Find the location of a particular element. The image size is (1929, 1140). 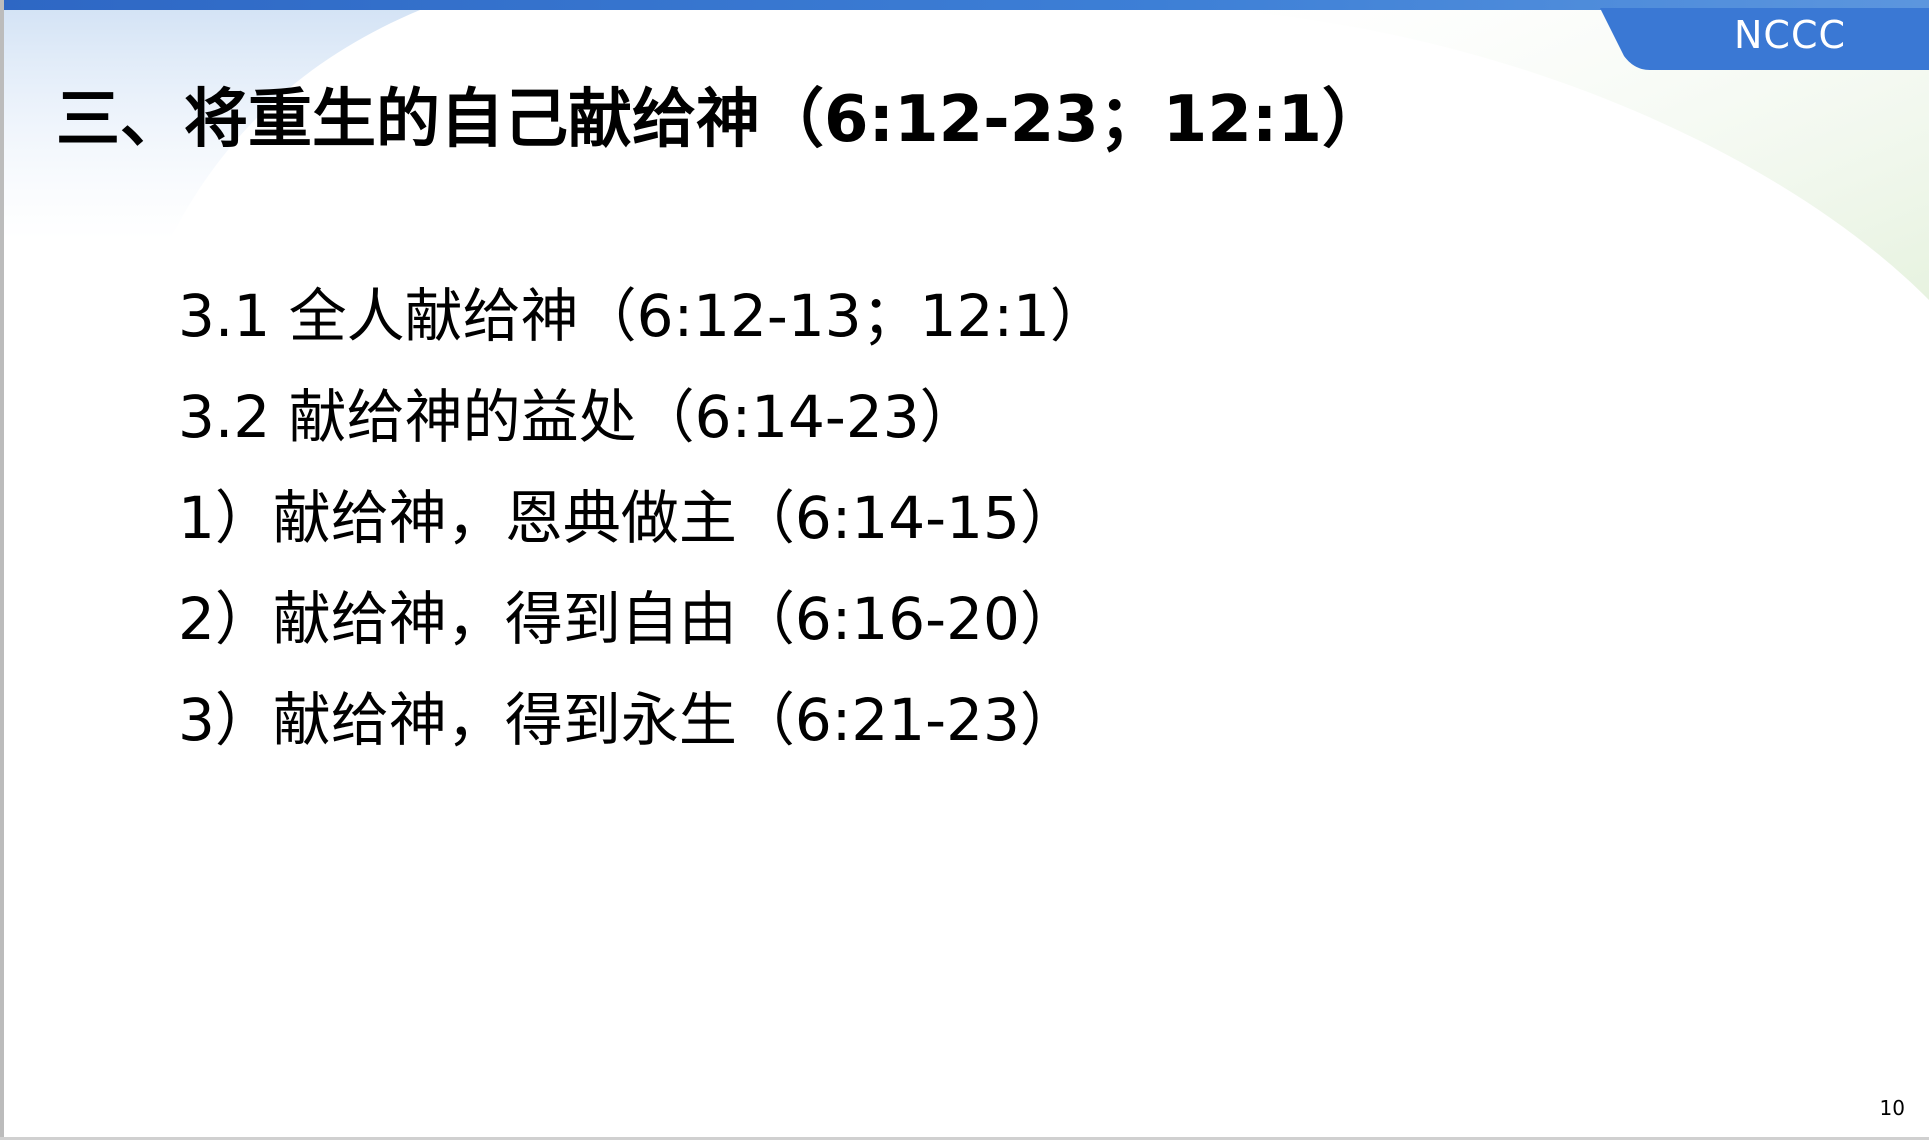

page-number: 10 is located at coordinates (1892, 1108).